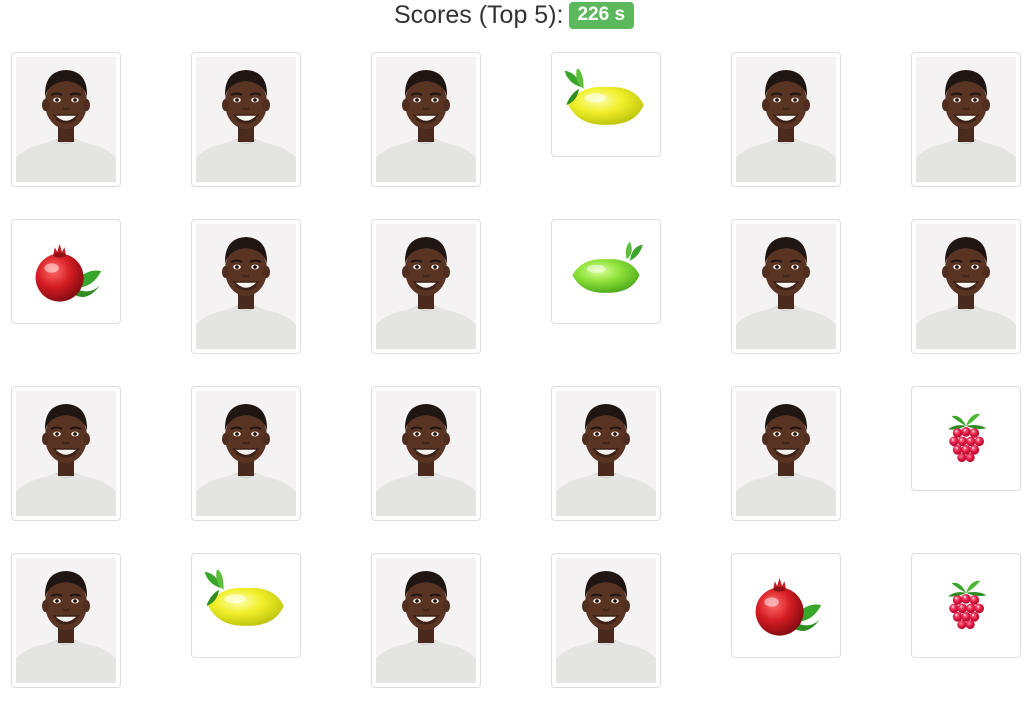 This screenshot has width=1028, height=720. Describe the element at coordinates (478, 15) in the screenshot. I see `scores-title: Scores (Top 5):` at that location.